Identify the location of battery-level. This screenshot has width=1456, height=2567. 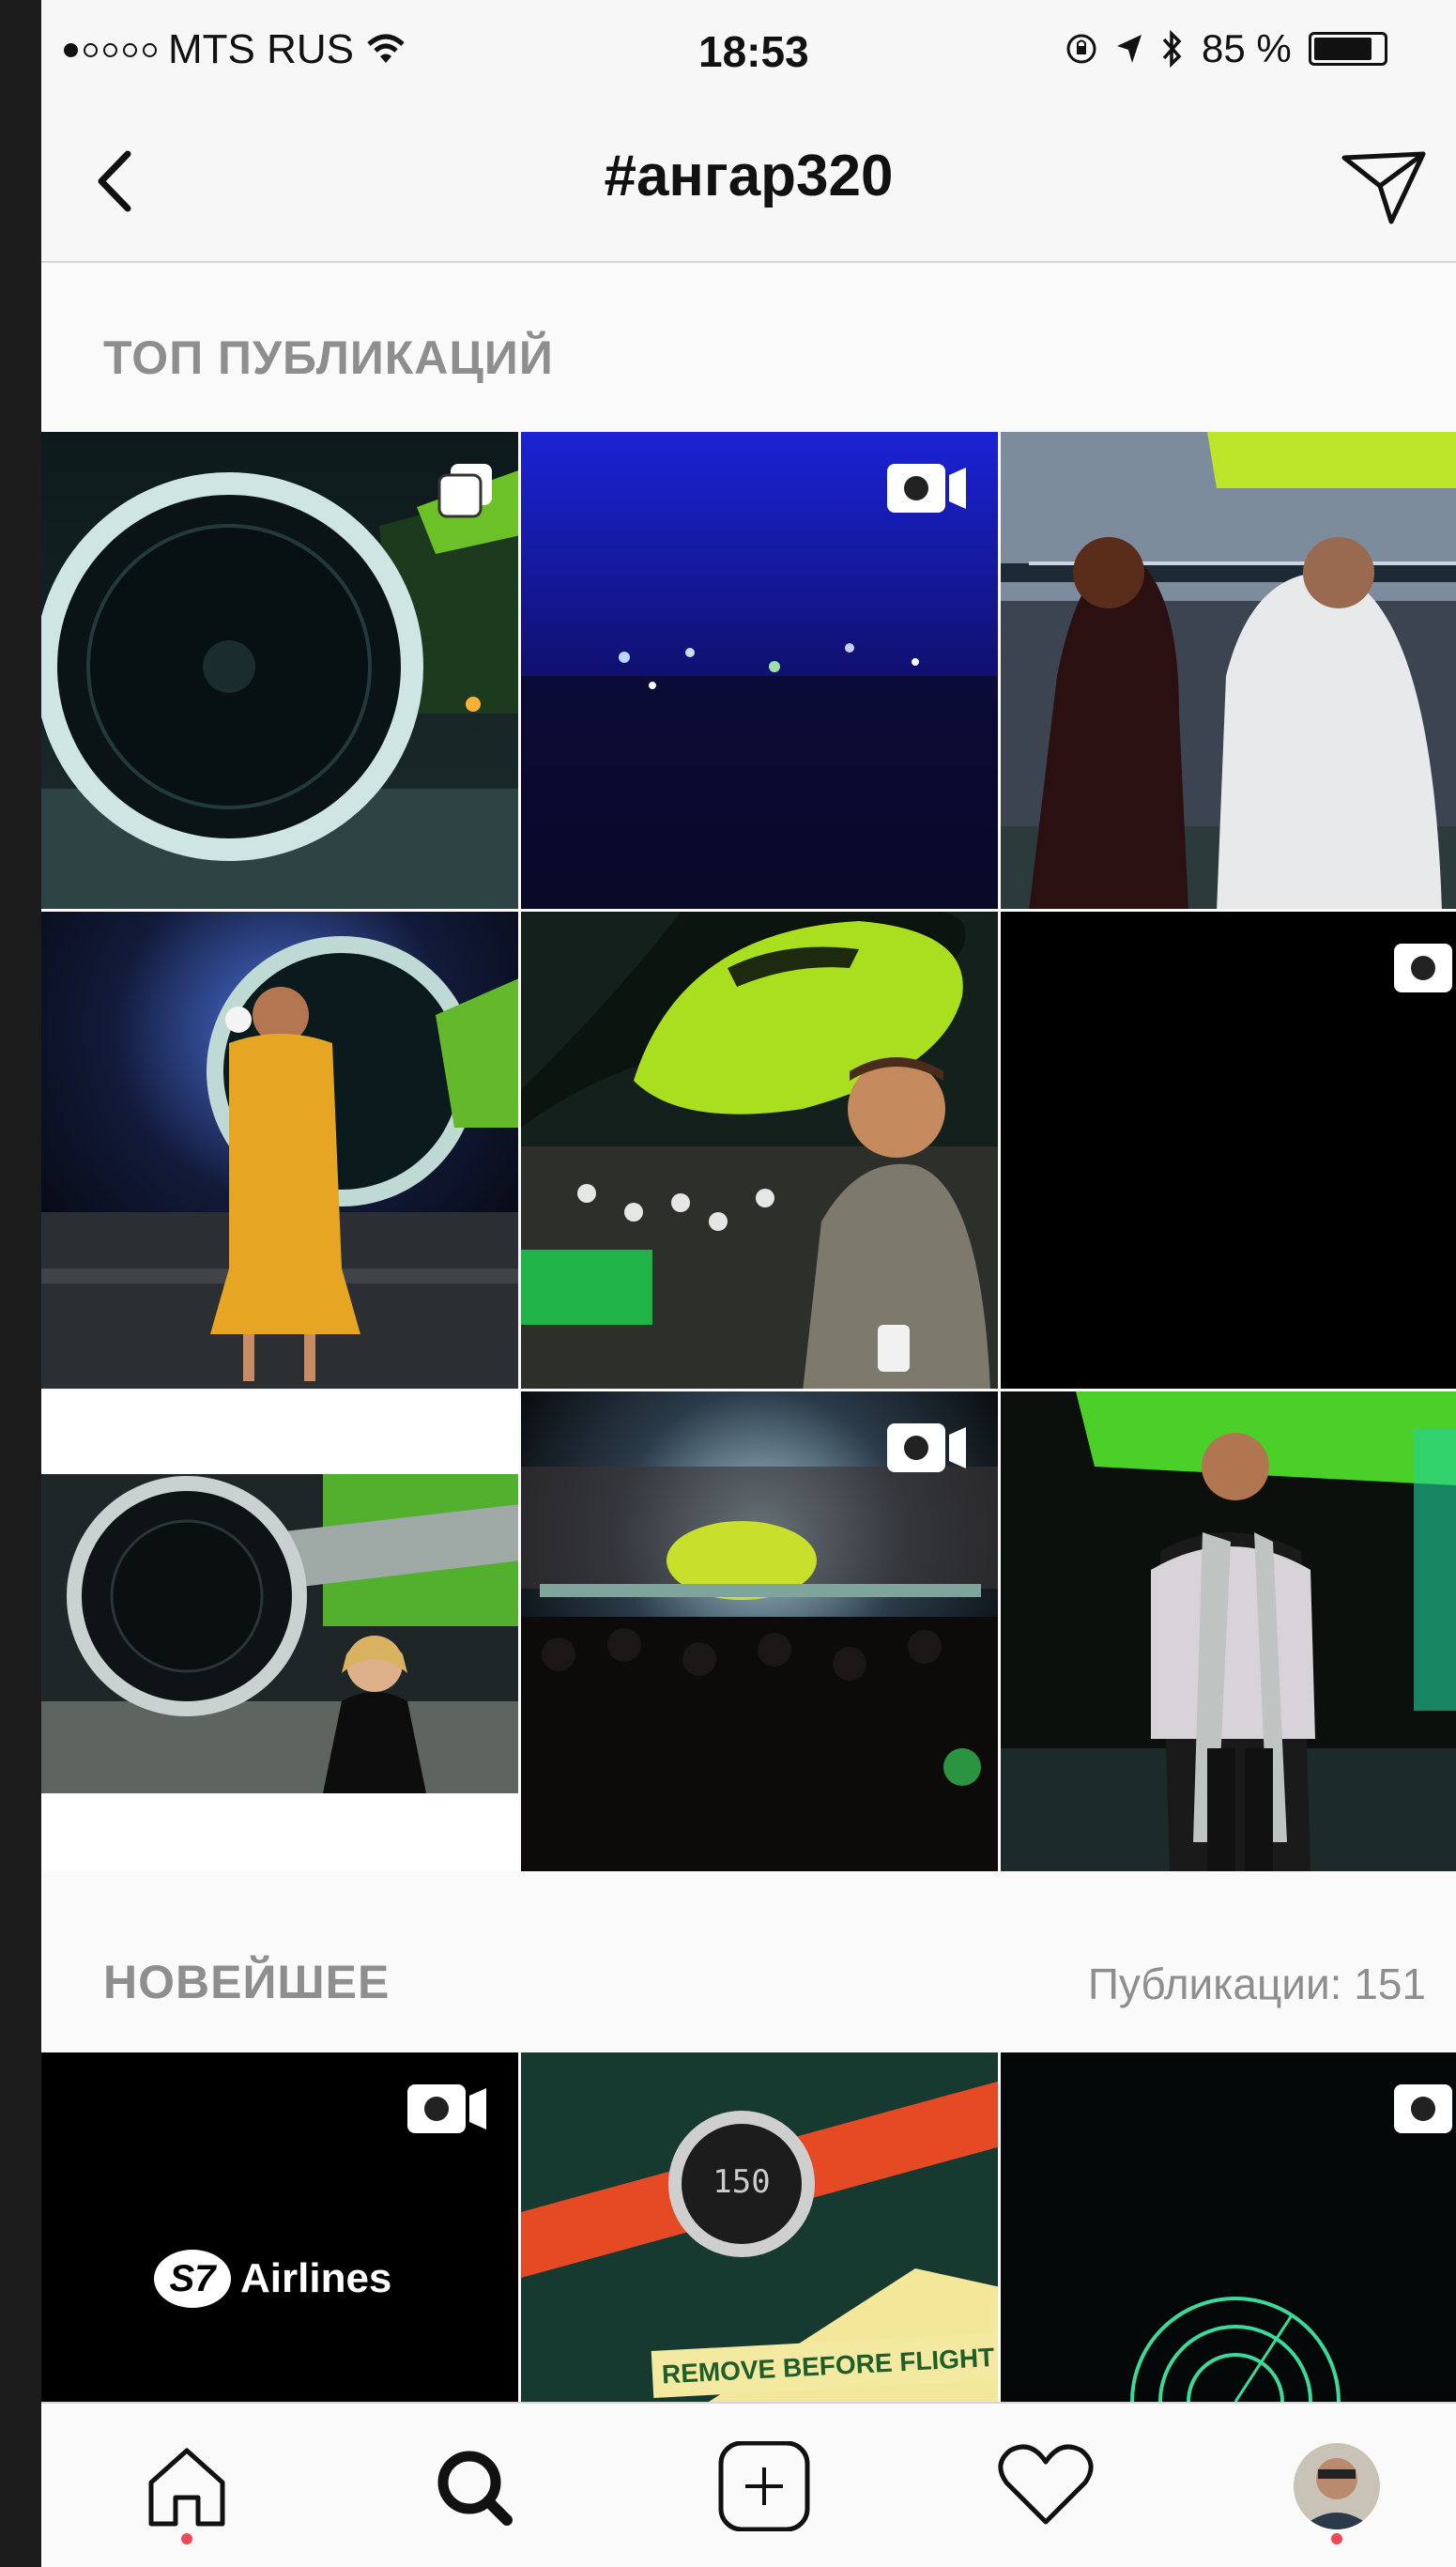
(1342, 49).